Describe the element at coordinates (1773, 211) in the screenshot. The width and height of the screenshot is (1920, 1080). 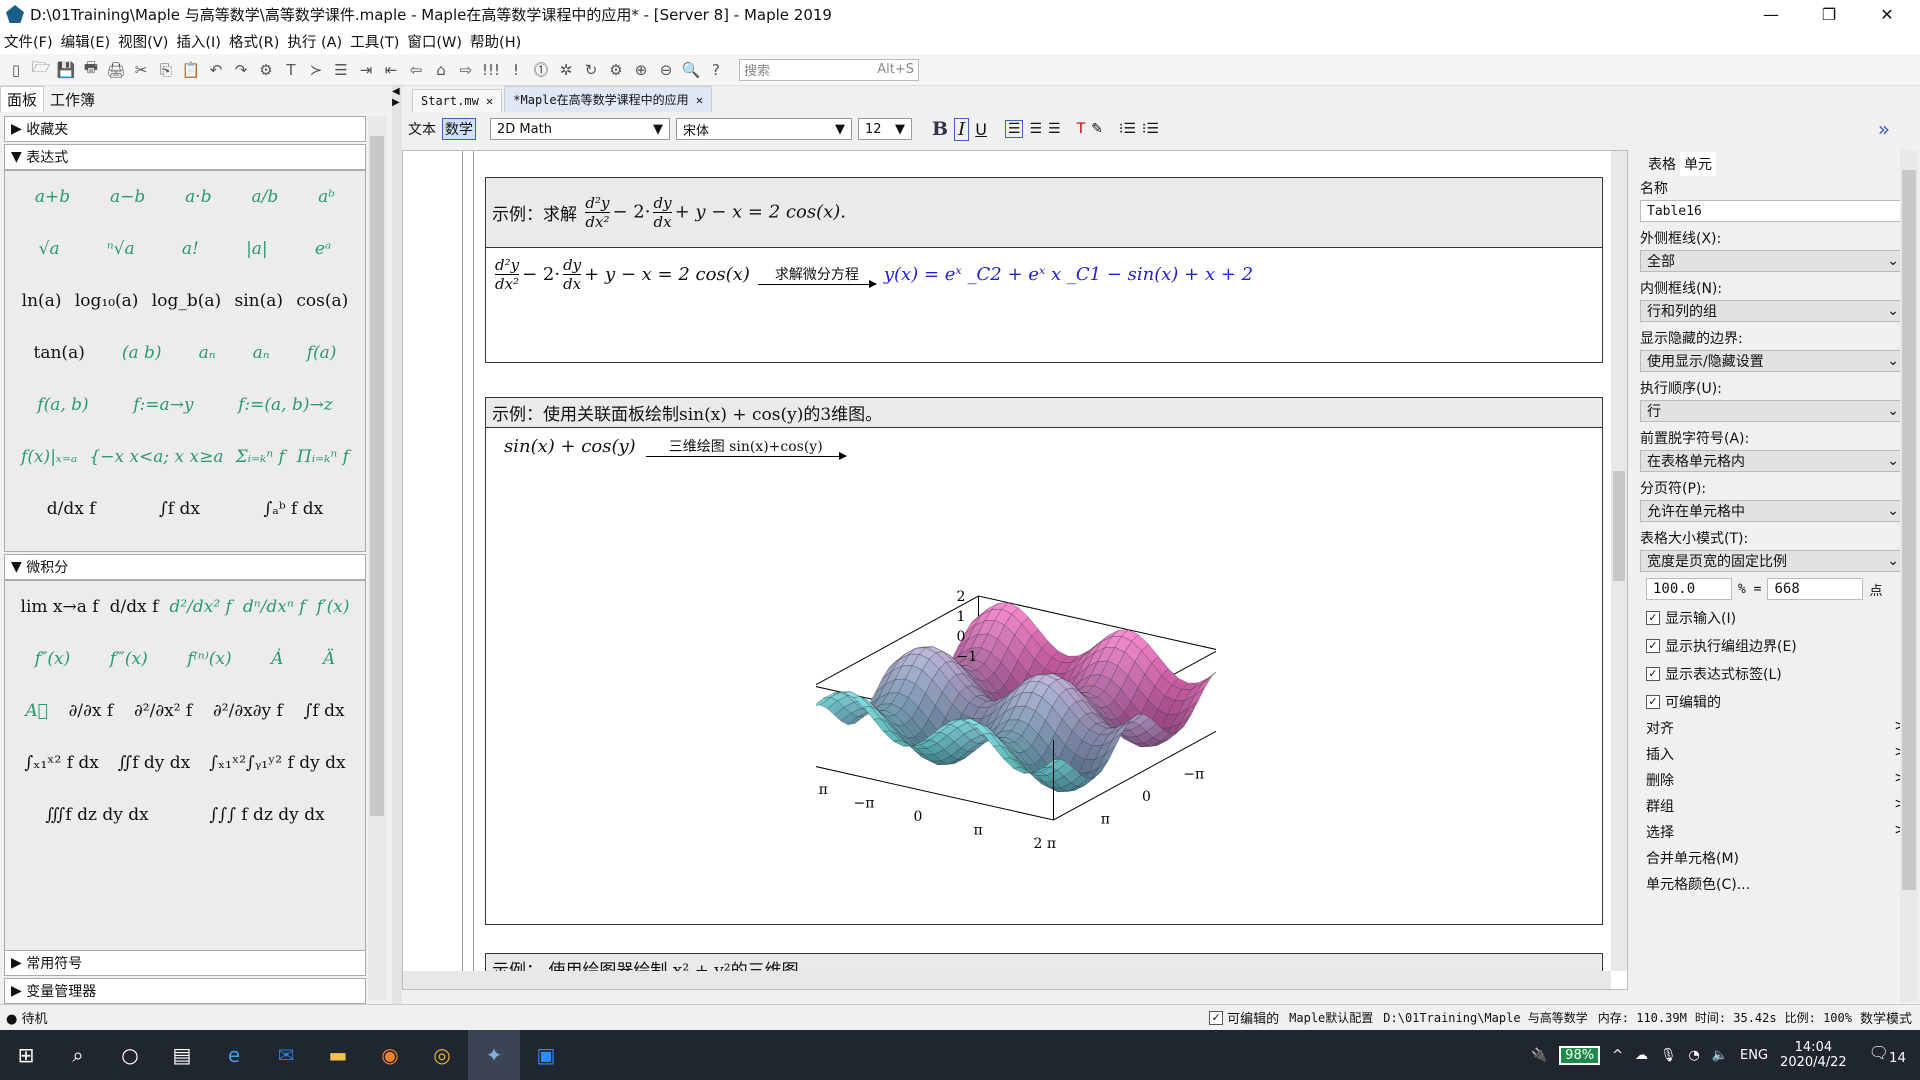
I see `name-input: Table16` at that location.